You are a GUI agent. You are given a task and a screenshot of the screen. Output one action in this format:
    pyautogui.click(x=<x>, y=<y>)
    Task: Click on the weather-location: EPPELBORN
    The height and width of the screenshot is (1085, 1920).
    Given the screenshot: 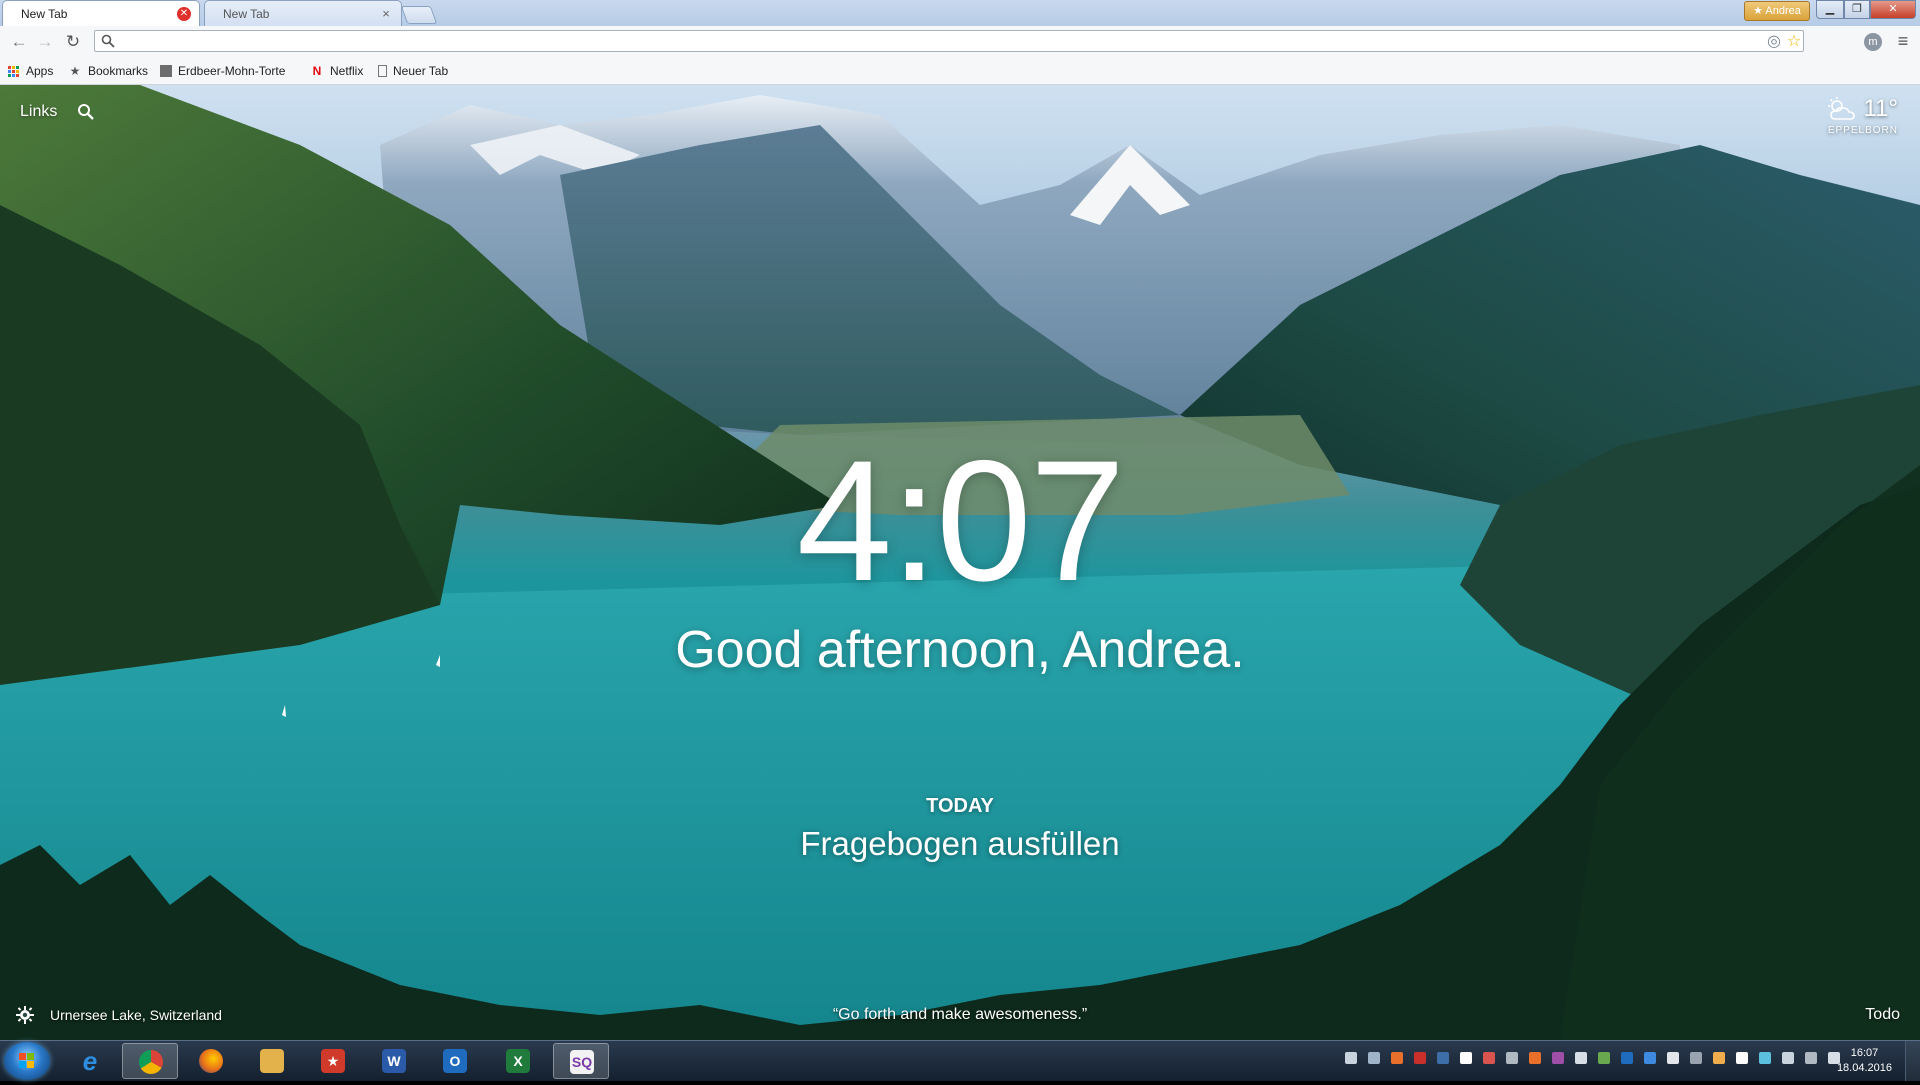 What is the action you would take?
    pyautogui.click(x=1862, y=130)
    